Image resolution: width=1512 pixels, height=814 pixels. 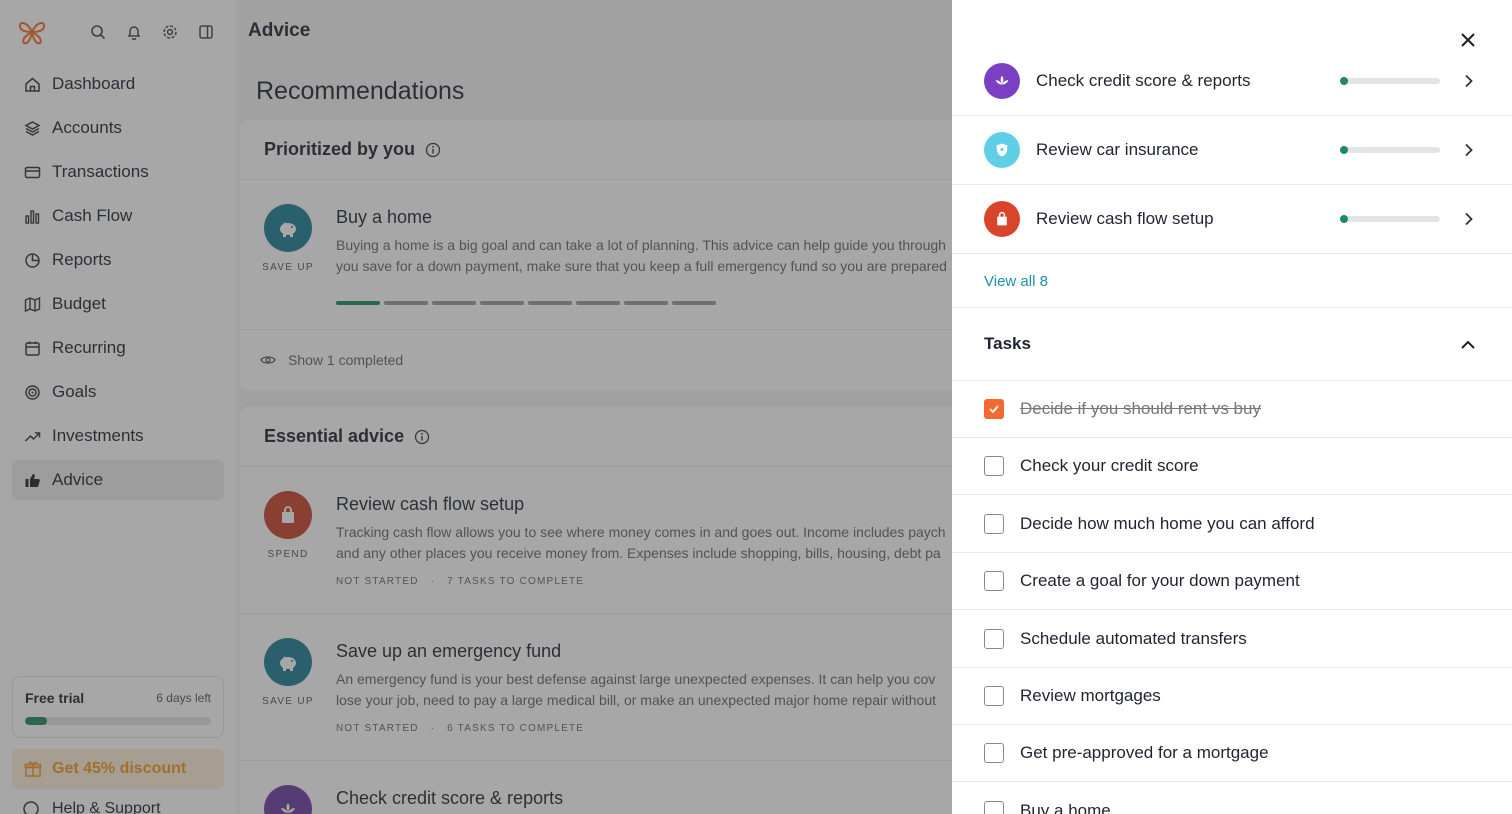 What do you see at coordinates (1232, 150) in the screenshot?
I see `related-advice-car-insurance: Review car insurance` at bounding box center [1232, 150].